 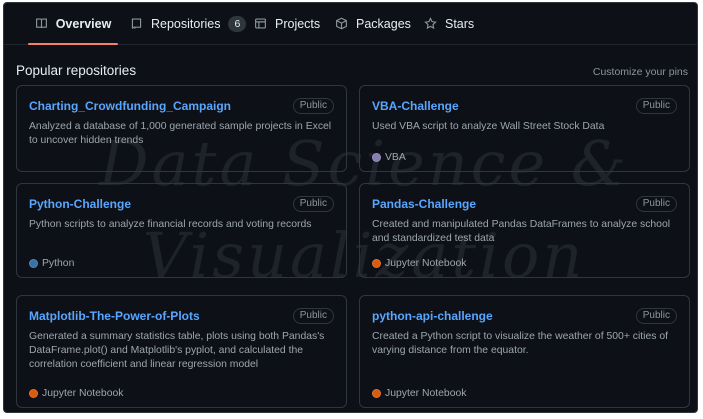 What do you see at coordinates (260, 23) in the screenshot?
I see `table-icon` at bounding box center [260, 23].